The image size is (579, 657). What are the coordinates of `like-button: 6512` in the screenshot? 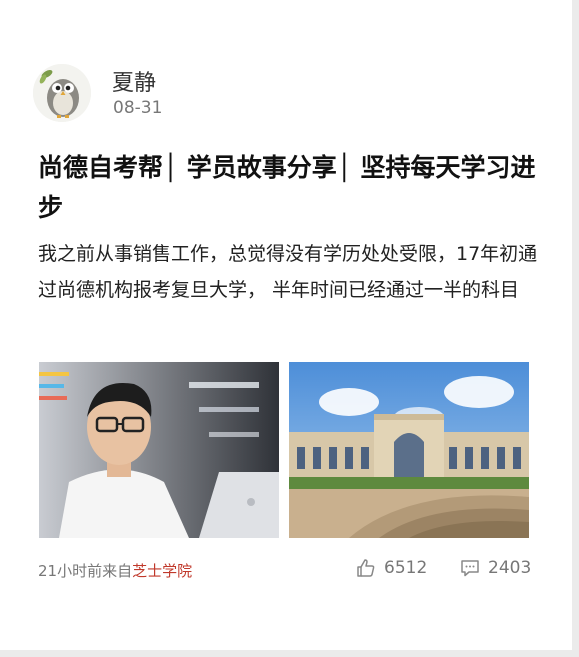 It's located at (391, 568).